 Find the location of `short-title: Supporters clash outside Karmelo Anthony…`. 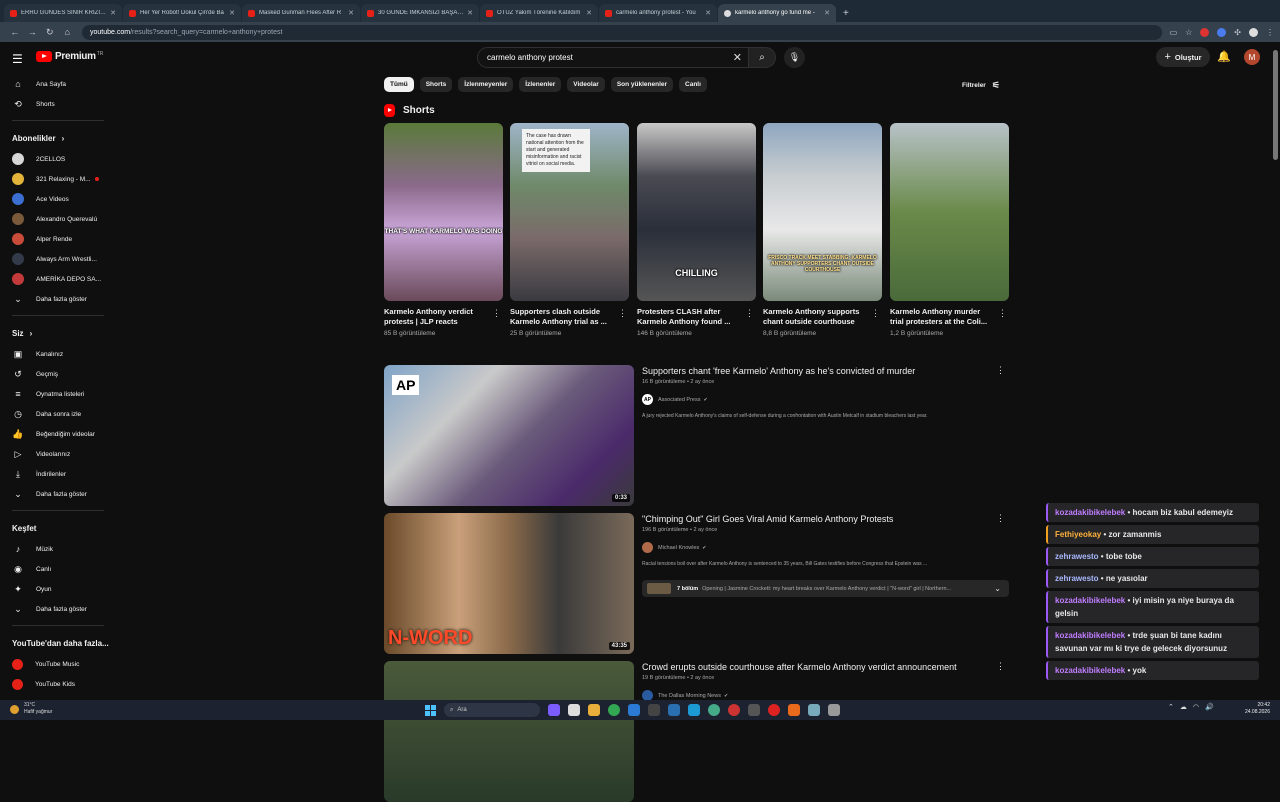

short-title: Supporters clash outside Karmelo Anthony… is located at coordinates (560, 317).